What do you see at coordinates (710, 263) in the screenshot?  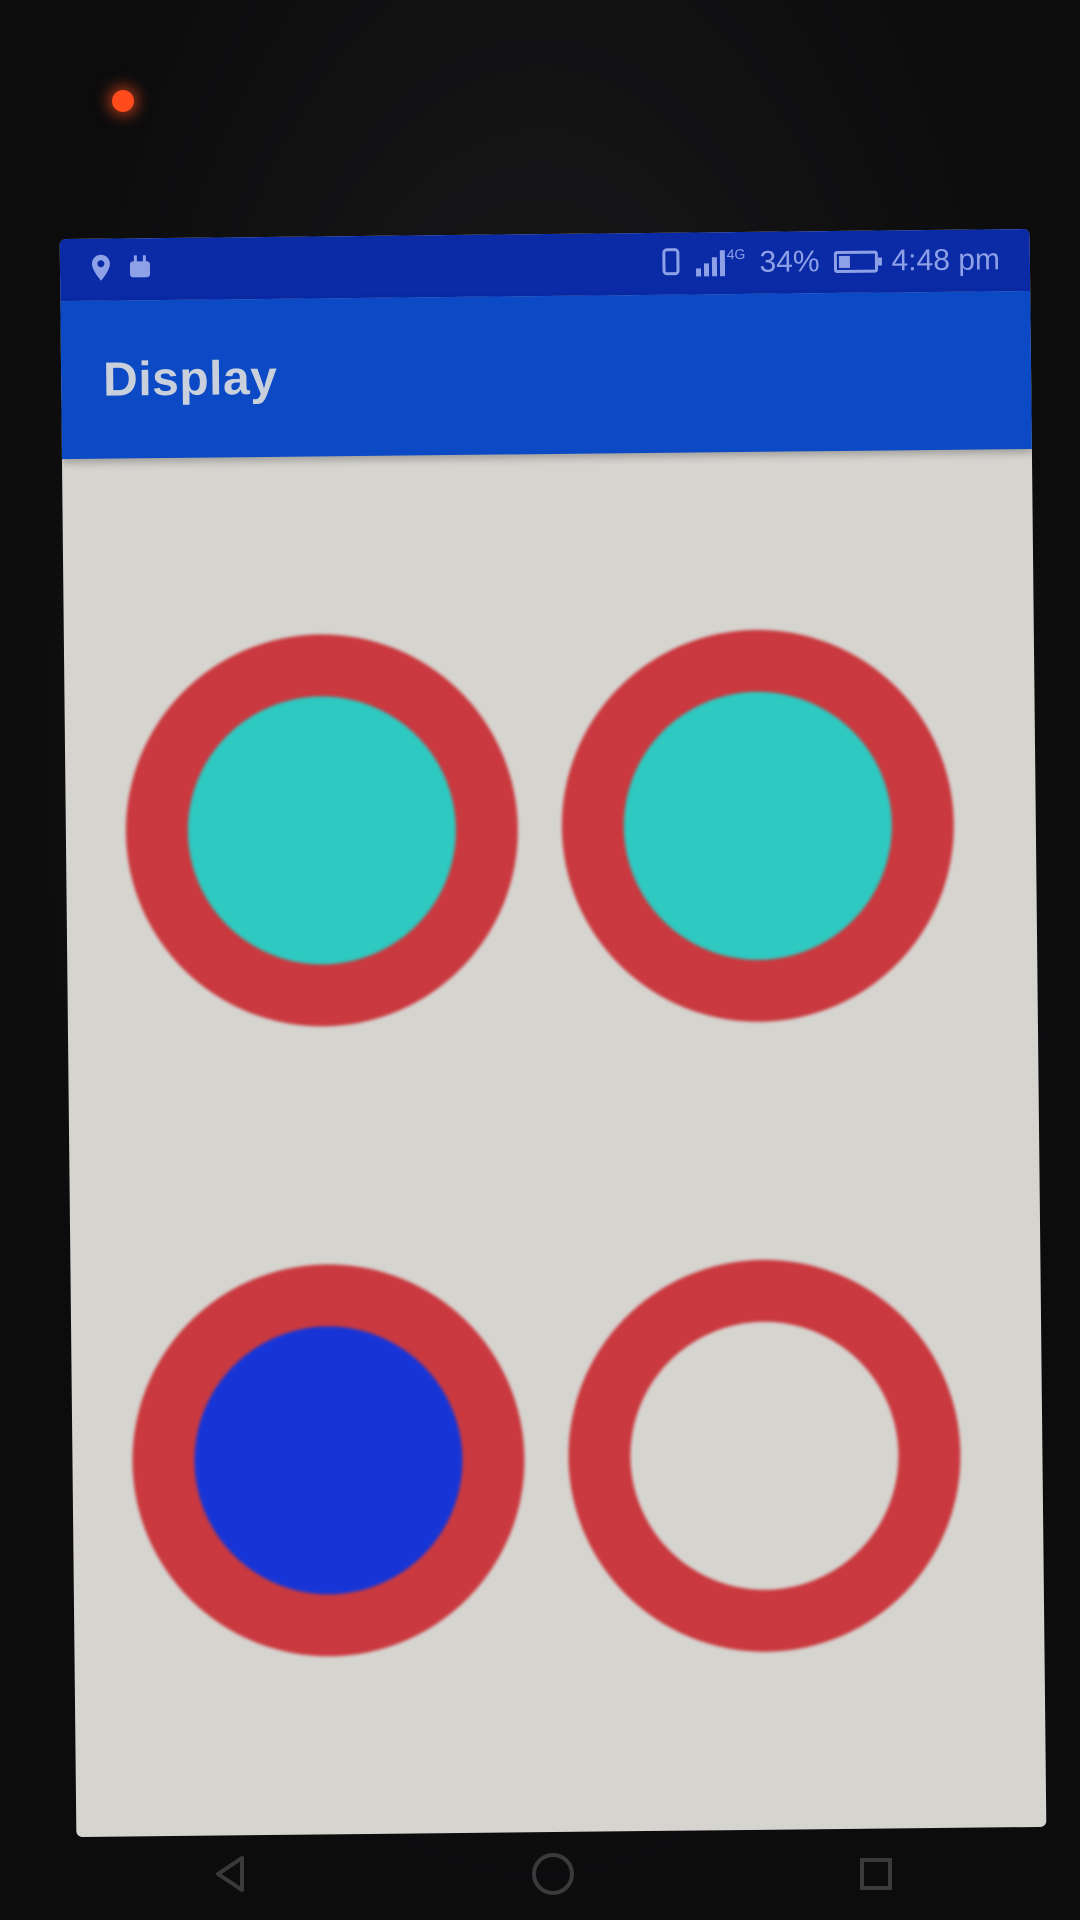 I see `signal-strength-icon` at bounding box center [710, 263].